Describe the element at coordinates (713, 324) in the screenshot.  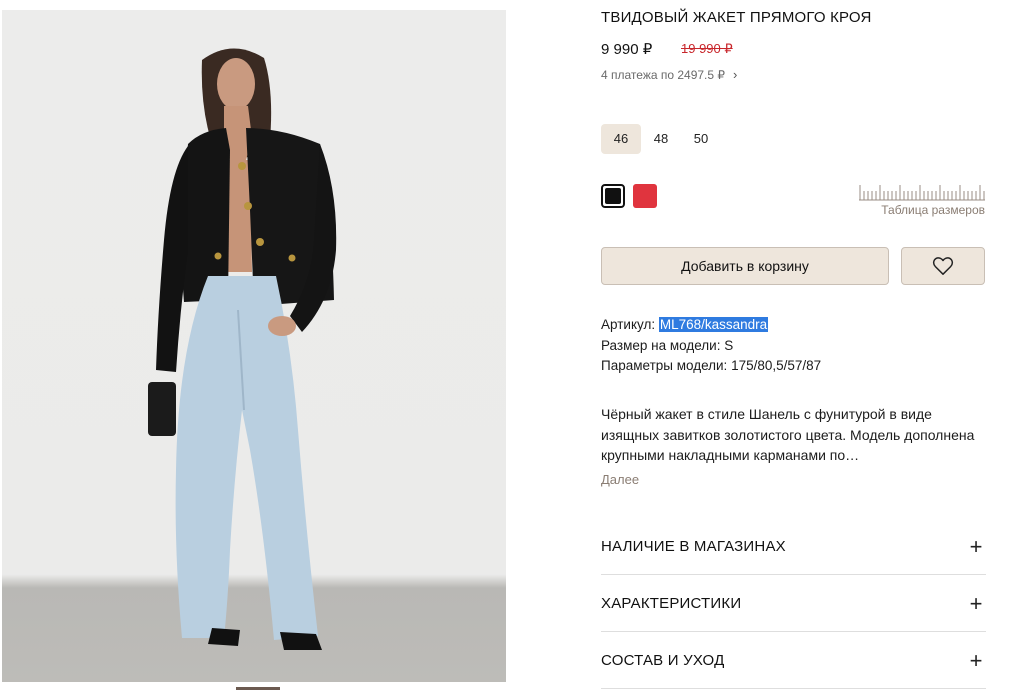
I see `article-value: ML768/kassandra` at that location.